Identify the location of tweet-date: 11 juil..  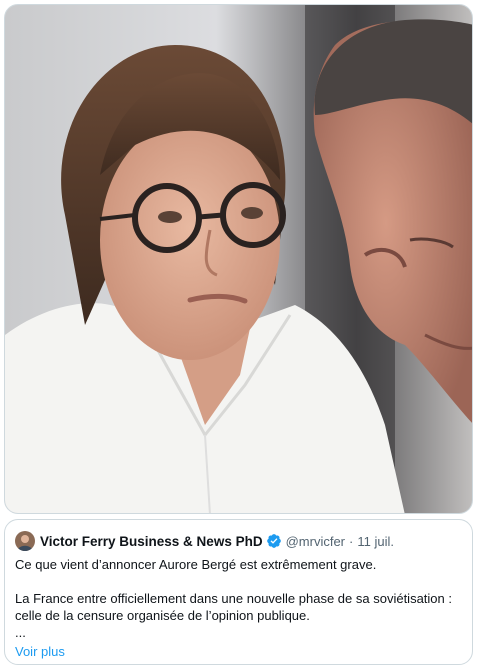
(375, 541).